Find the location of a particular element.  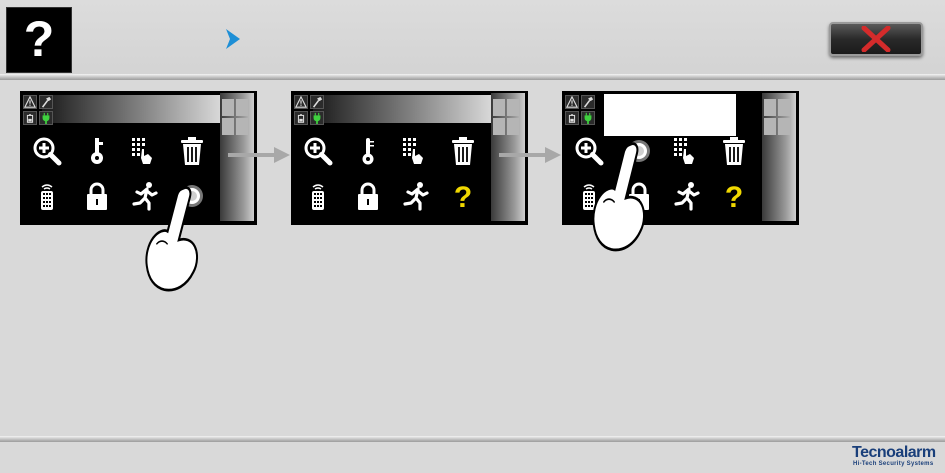

tecnoalarm-logo: Tecnoalarm Hi-Tech Security Systems is located at coordinates (896, 457).